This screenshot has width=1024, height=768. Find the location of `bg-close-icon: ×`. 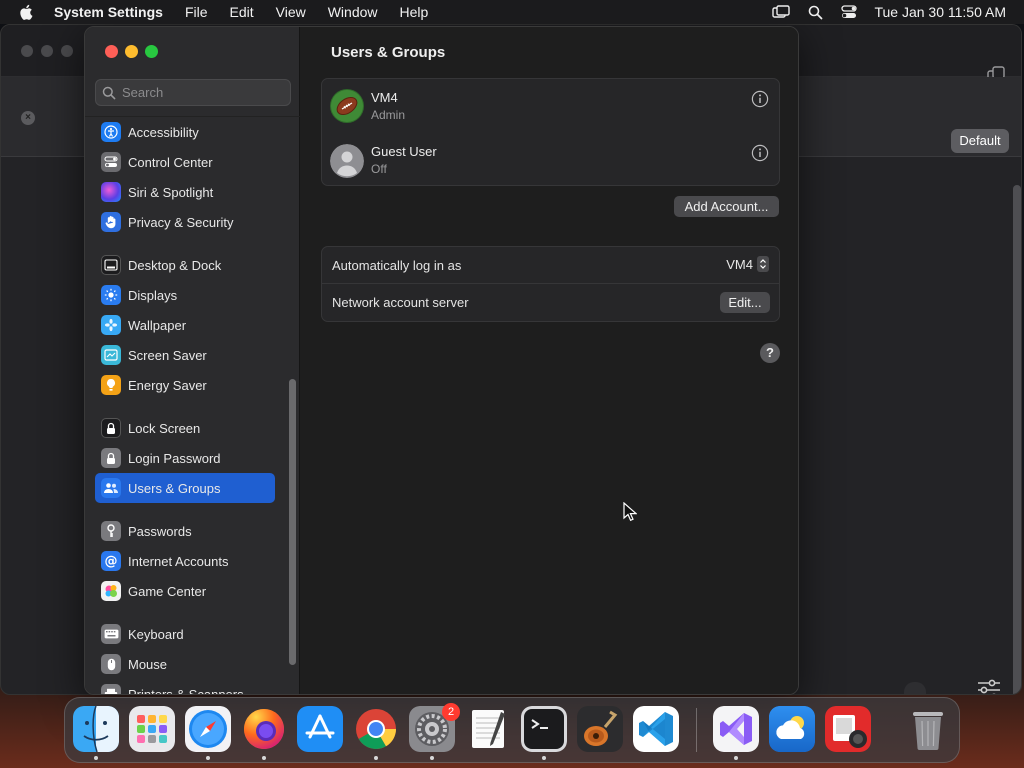

bg-close-icon: × is located at coordinates (28, 118).